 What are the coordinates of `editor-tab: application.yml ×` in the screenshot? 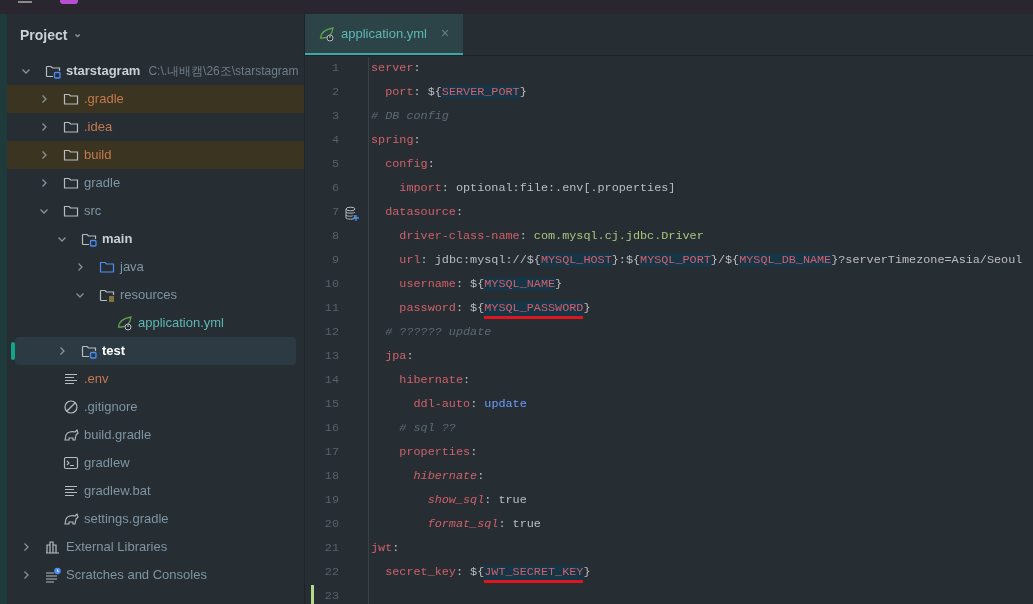 It's located at (384, 34).